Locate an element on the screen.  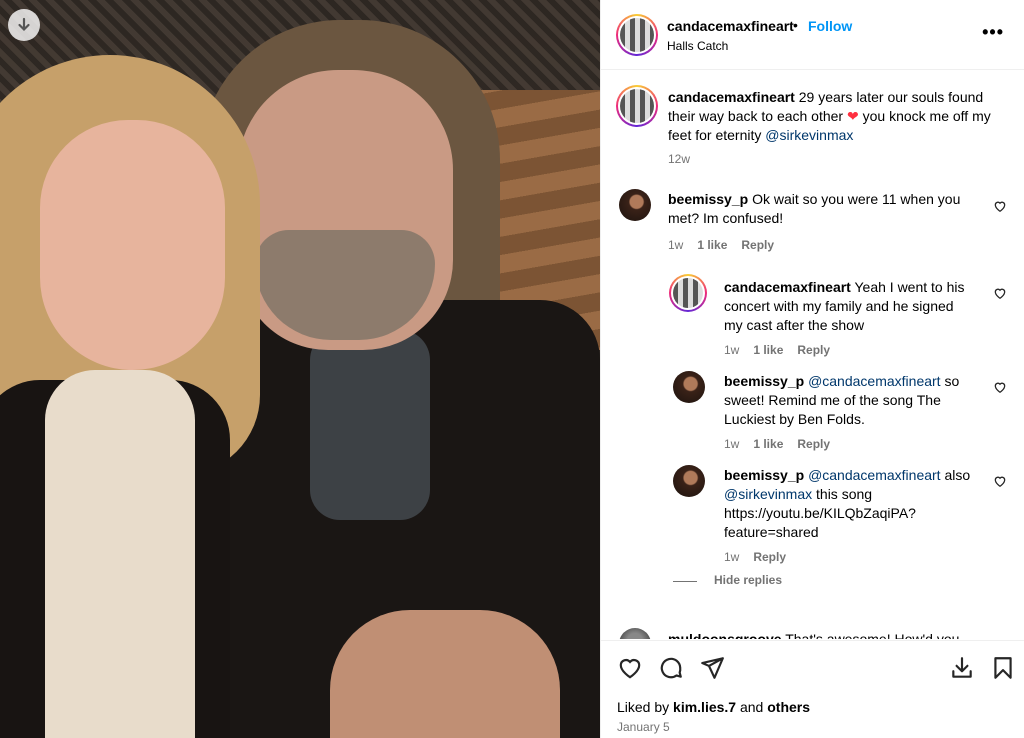
comment-bubble-icon is located at coordinates (671, 668).